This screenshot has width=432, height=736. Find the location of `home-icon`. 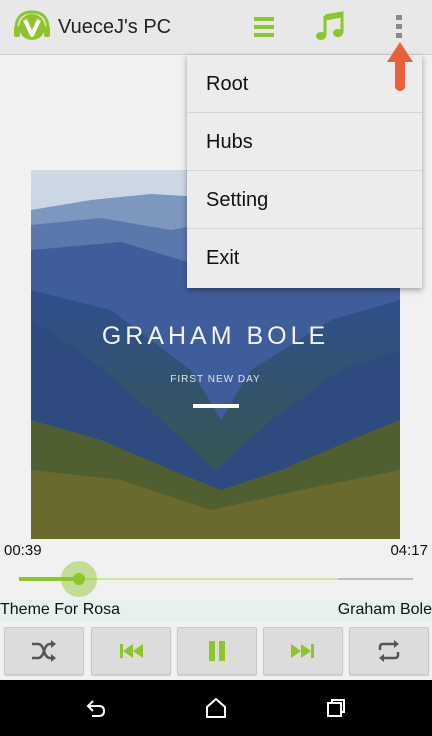

home-icon is located at coordinates (216, 708).